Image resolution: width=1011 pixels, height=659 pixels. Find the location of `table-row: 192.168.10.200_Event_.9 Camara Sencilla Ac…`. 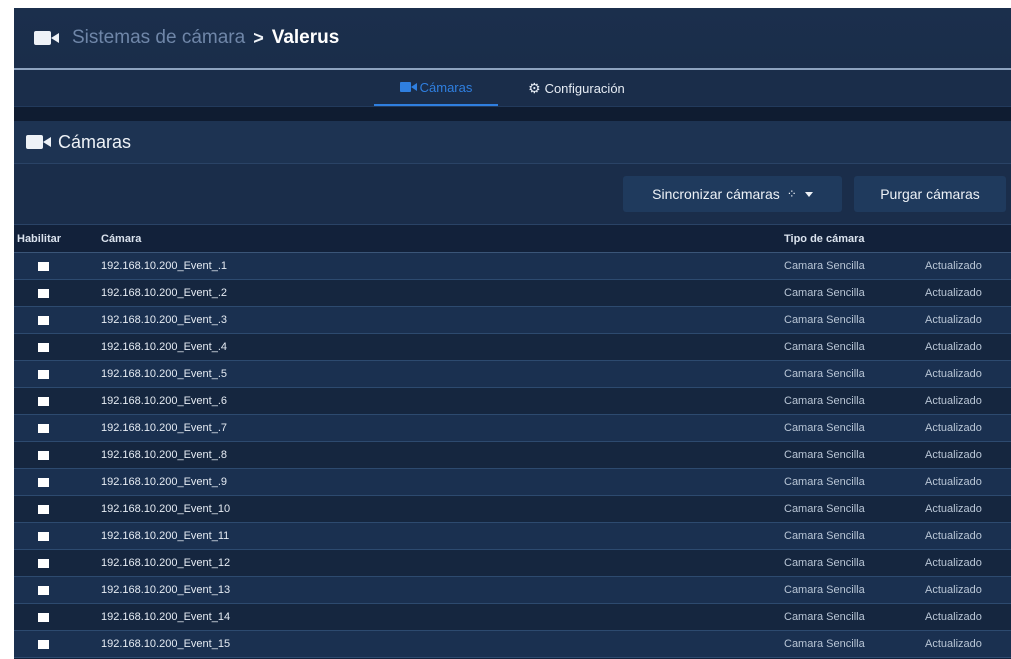

table-row: 192.168.10.200_Event_.9 Camara Sencilla Ac… is located at coordinates (512, 482).